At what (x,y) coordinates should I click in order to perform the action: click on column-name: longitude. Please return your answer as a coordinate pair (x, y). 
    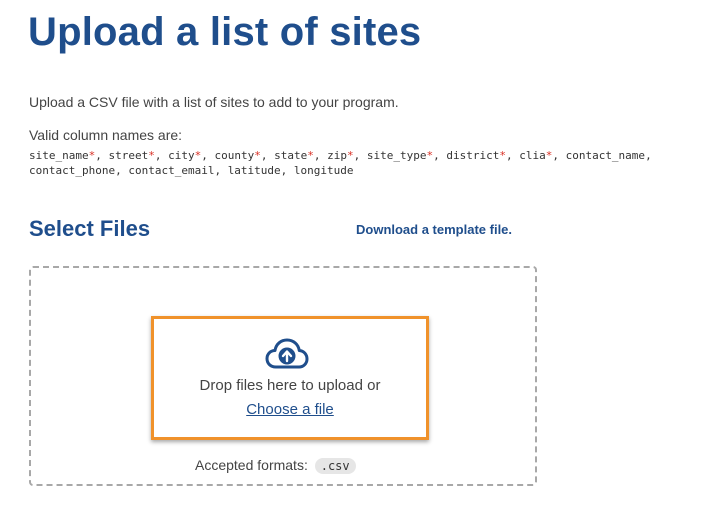
    Looking at the image, I should click on (324, 170).